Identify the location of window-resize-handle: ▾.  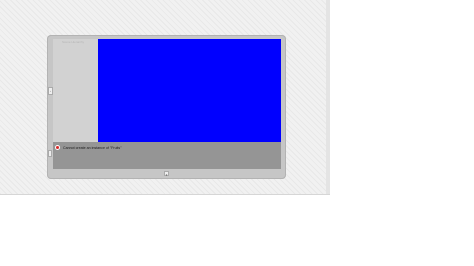
(166, 174).